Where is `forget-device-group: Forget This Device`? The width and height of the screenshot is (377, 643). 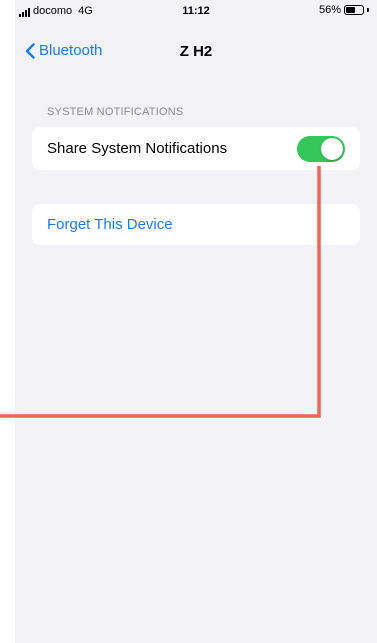 forget-device-group: Forget This Device is located at coordinates (196, 224).